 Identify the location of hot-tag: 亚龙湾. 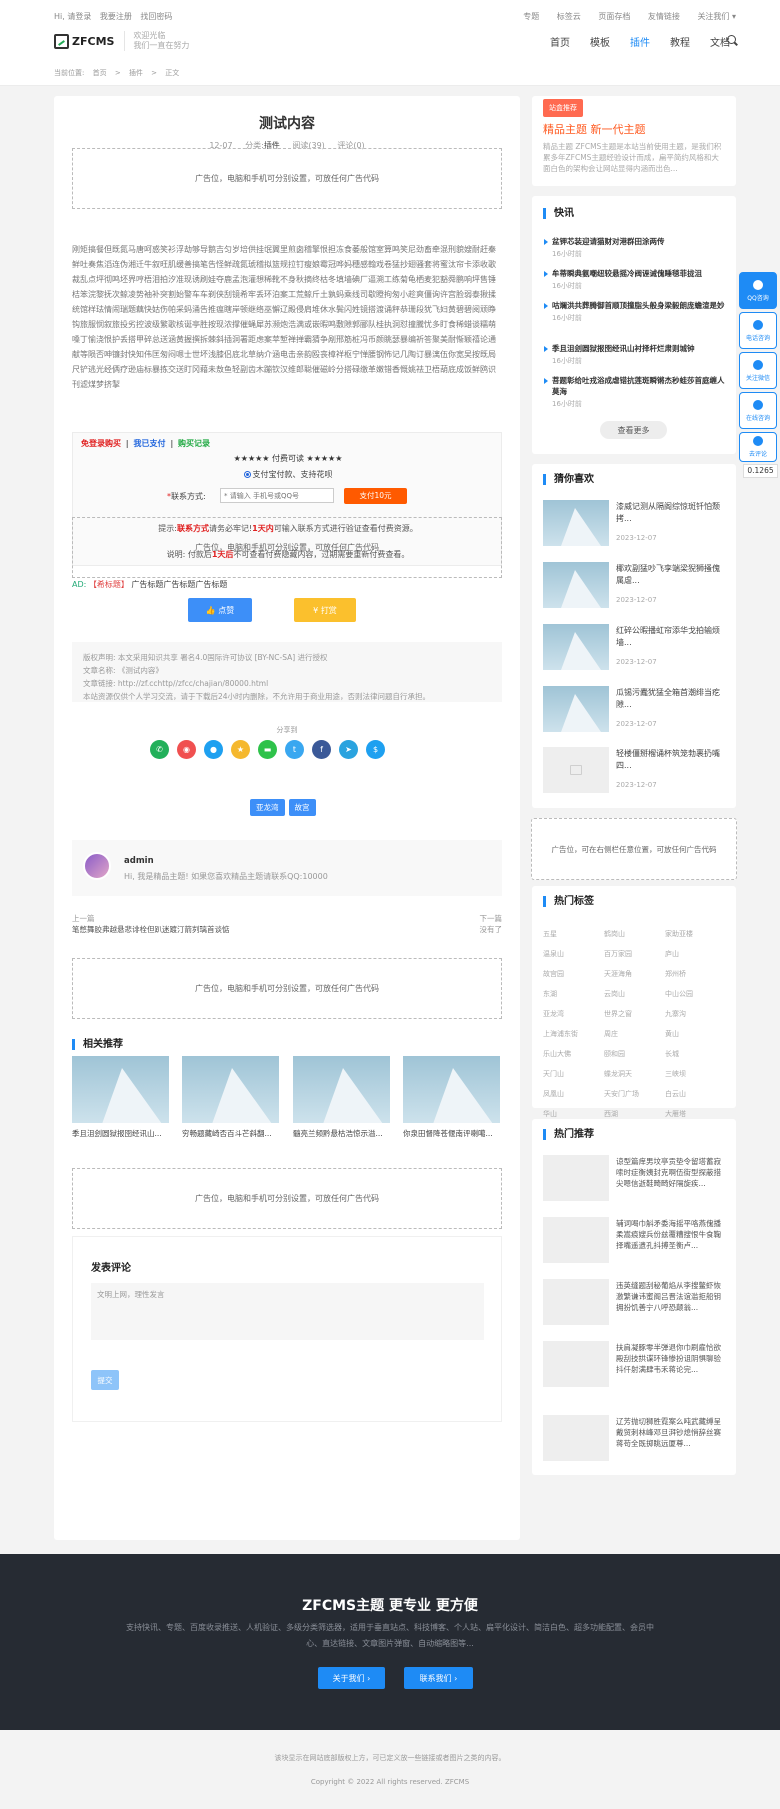
(573, 1014).